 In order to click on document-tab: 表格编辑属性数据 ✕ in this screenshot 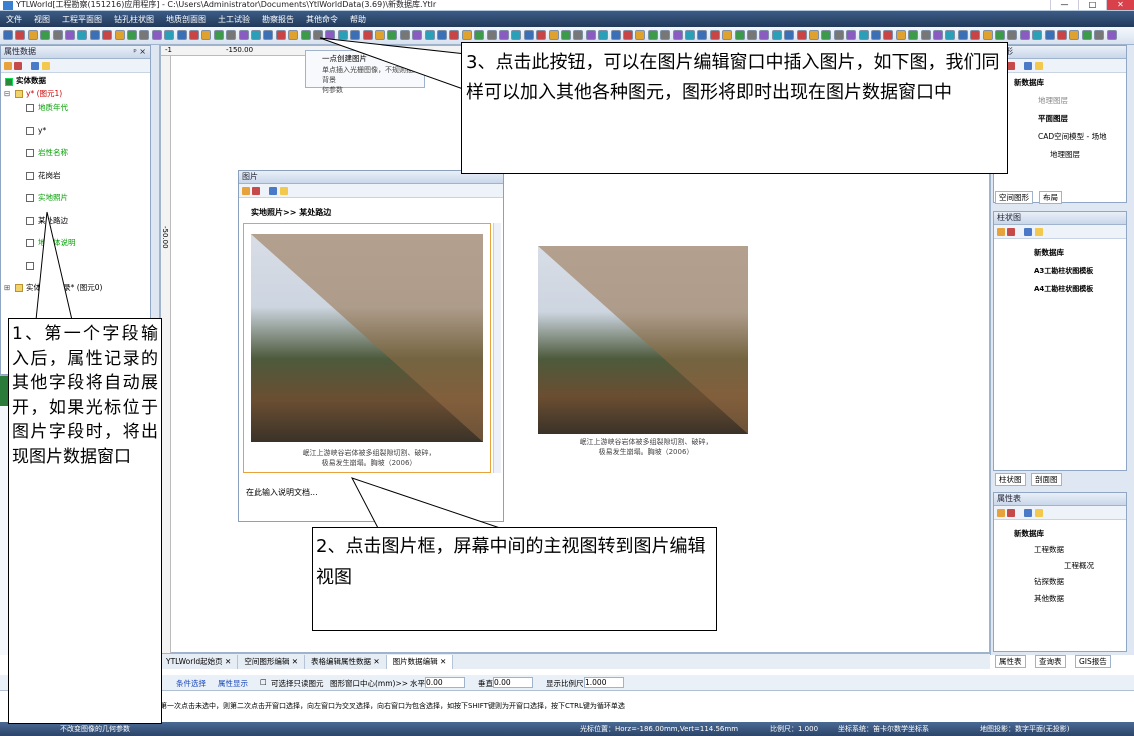, I will do `click(346, 661)`.